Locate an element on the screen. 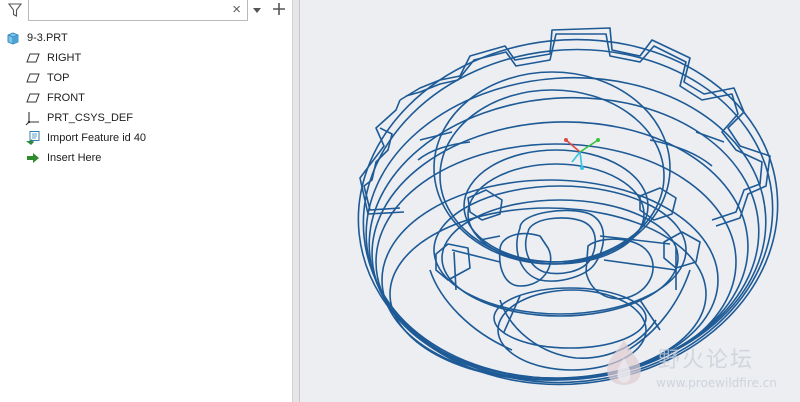  watermark: 野火论坛 www.proewildfire.cn is located at coordinates (697, 368).